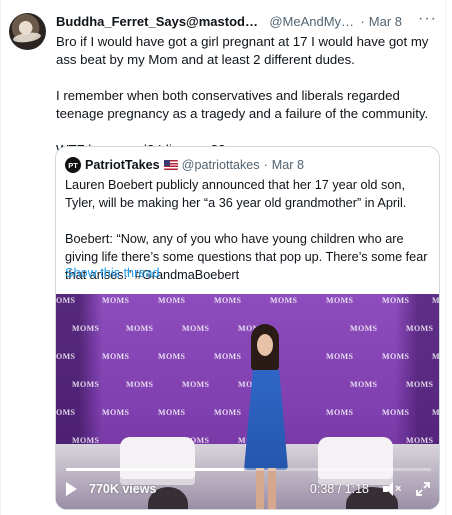 Image resolution: width=452 pixels, height=515 pixels. Describe the element at coordinates (247, 489) in the screenshot. I see `video-controls: 770K views 0:38 / 1:18 ×` at that location.